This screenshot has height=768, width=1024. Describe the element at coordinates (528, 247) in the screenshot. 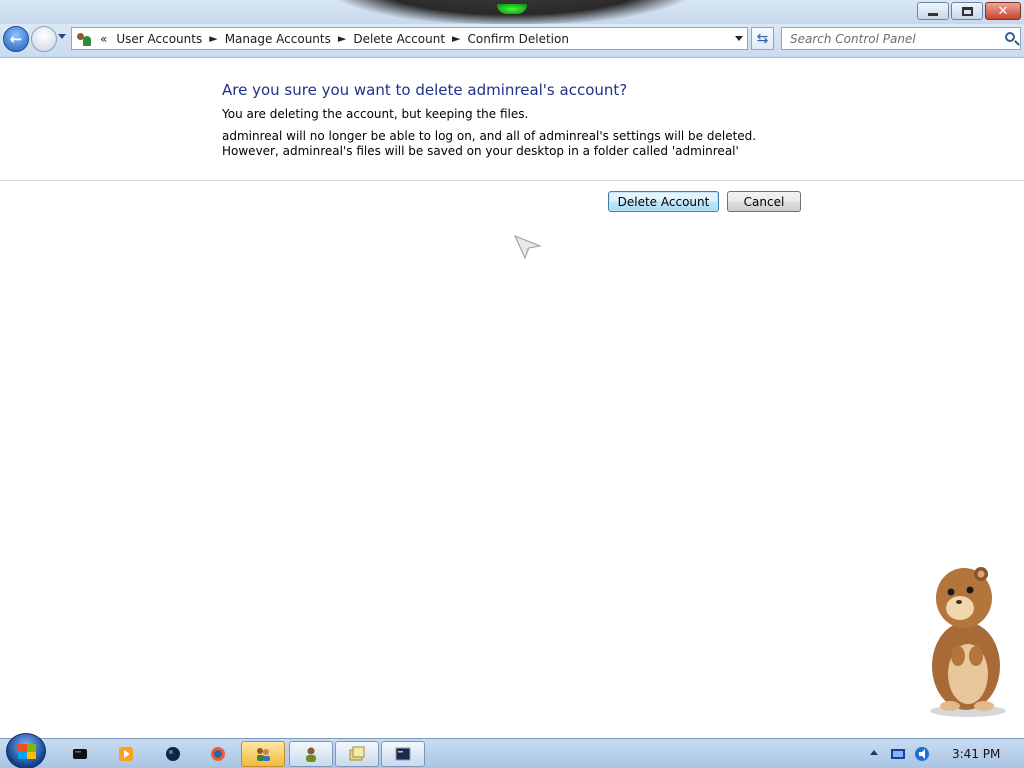

I see `mouse-pointer-icon` at that location.